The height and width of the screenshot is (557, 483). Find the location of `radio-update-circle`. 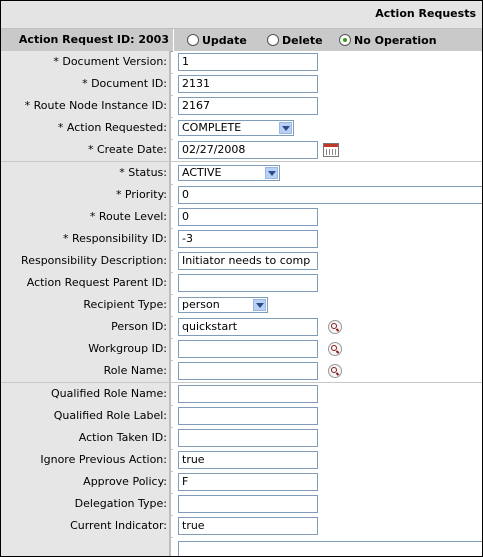

radio-update-circle is located at coordinates (193, 40).